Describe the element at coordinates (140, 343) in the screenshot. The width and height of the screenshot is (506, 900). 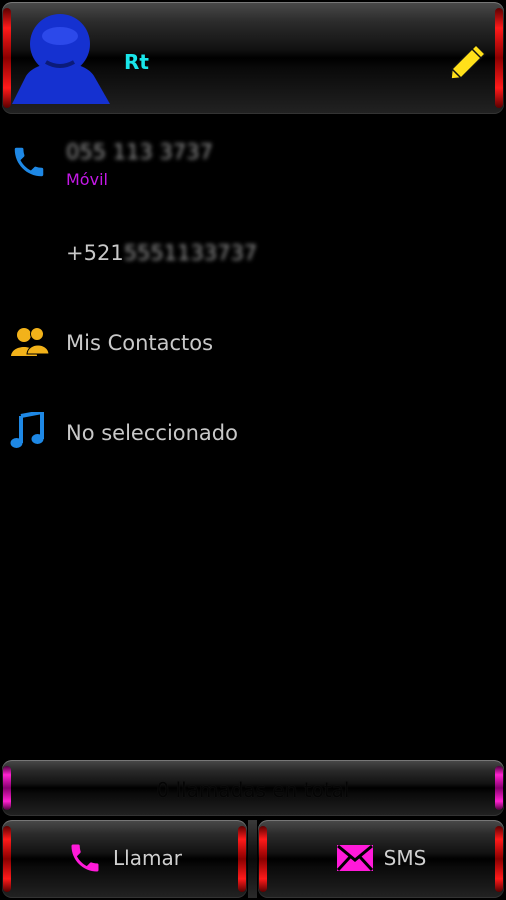
I see `group-label: Mis Contactos` at that location.